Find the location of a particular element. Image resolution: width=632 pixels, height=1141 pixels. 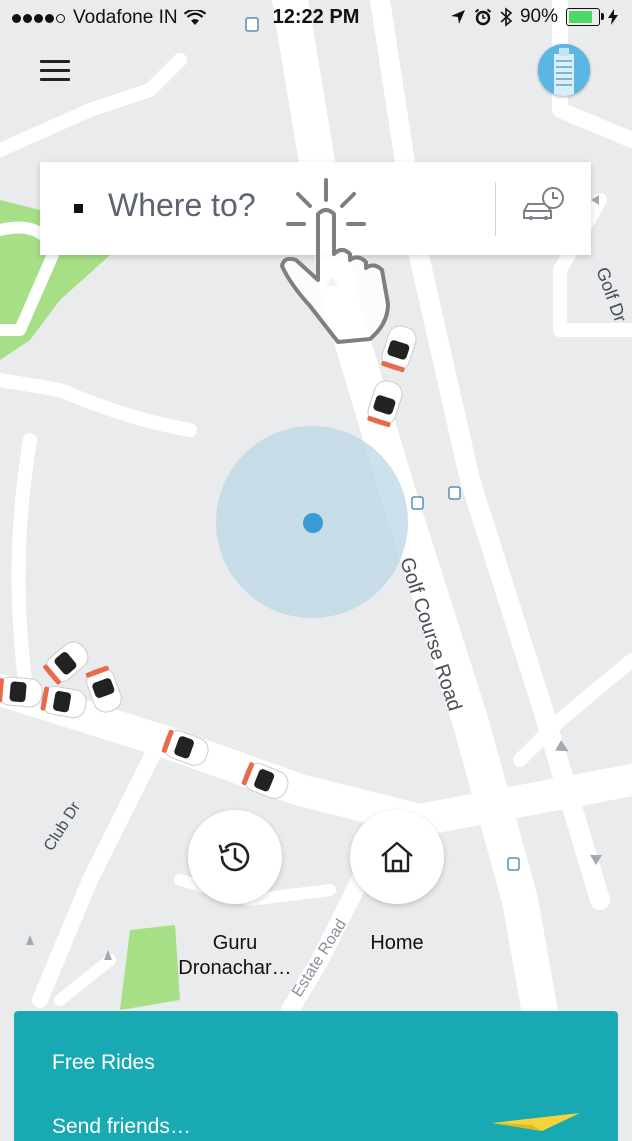

paper-plane-icon is located at coordinates (536, 1122).